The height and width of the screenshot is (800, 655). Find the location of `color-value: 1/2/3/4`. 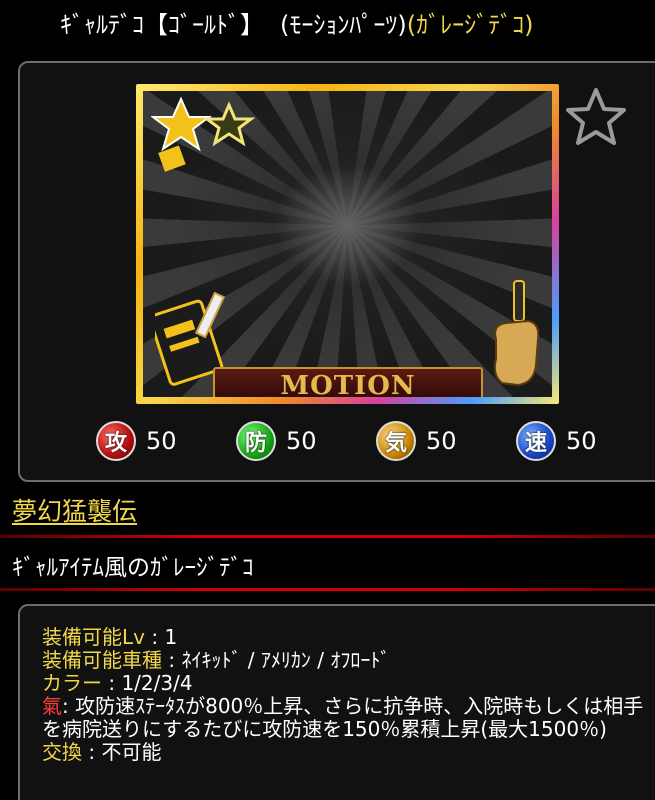

color-value: 1/2/3/4 is located at coordinates (157, 683).